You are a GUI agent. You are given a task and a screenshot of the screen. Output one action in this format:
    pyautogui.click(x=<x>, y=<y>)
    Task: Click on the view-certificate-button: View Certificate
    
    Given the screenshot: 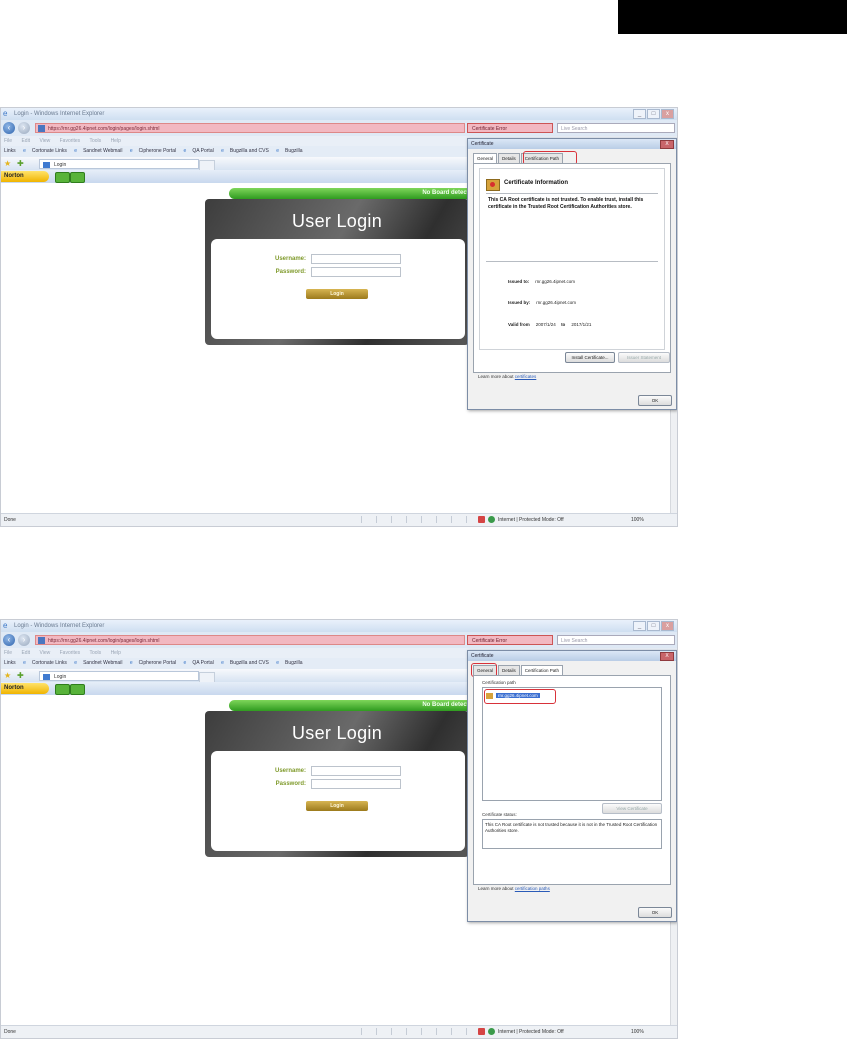 What is the action you would take?
    pyautogui.click(x=632, y=808)
    